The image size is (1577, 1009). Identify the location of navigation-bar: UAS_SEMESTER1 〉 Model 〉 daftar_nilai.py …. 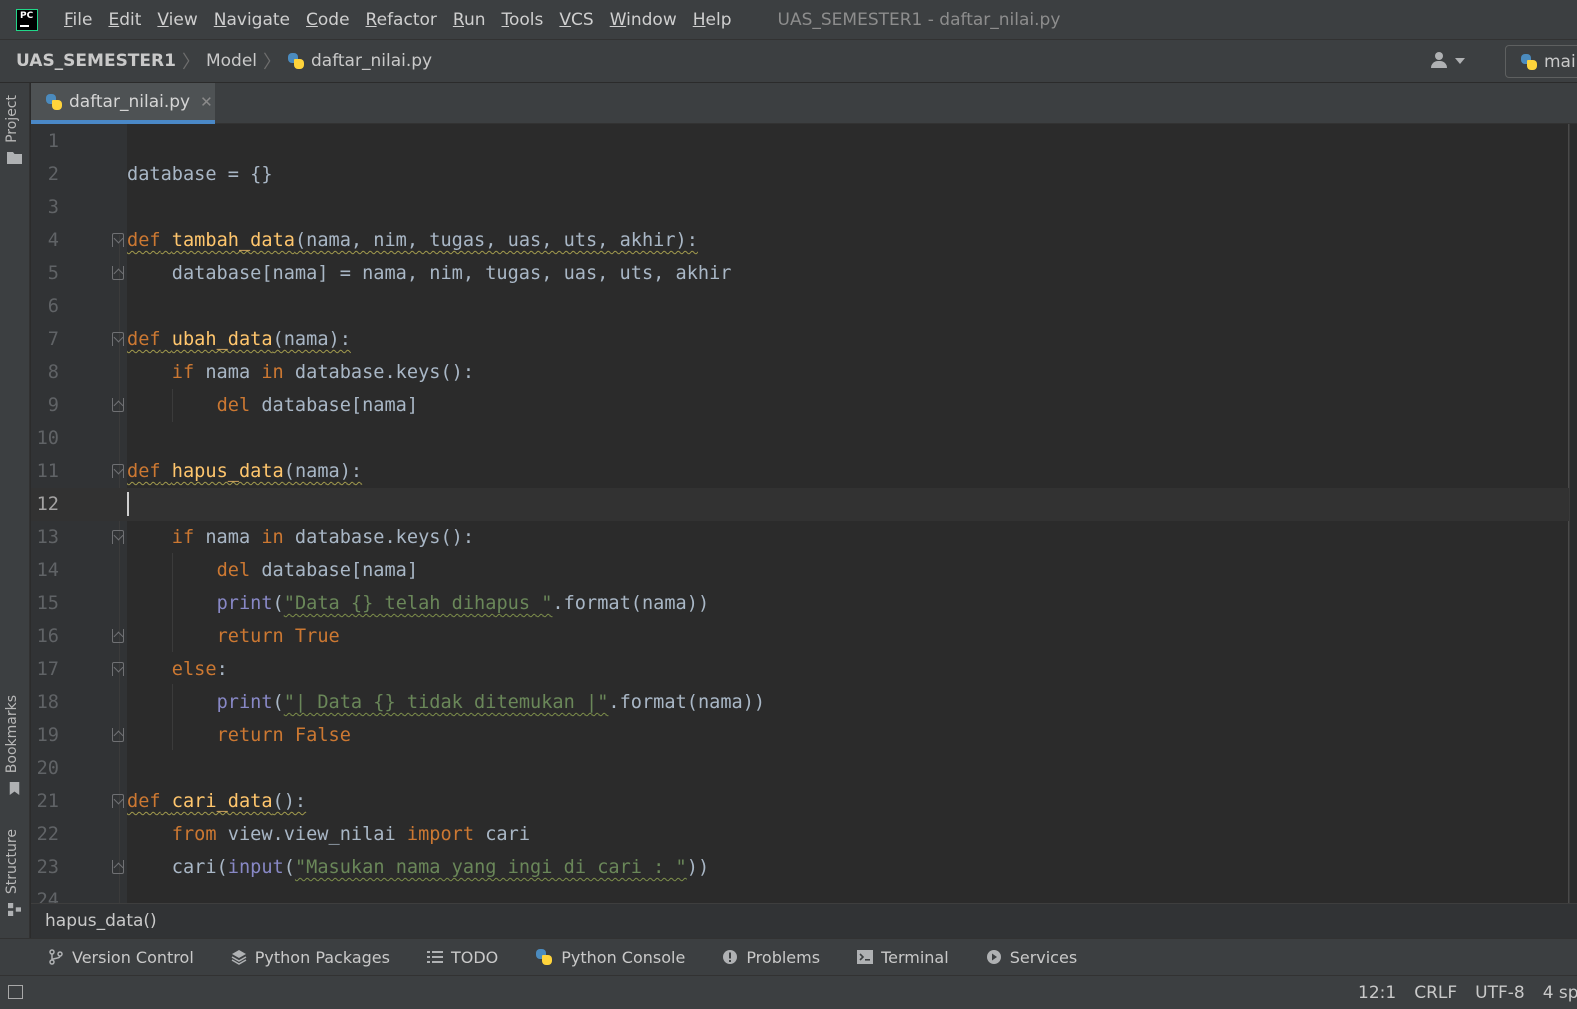
(788, 61).